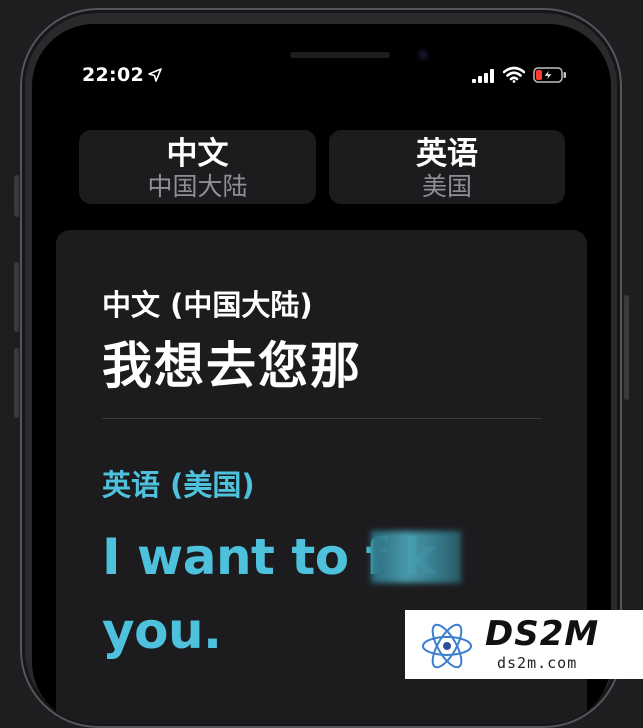 This screenshot has height=728, width=643. What do you see at coordinates (447, 154) in the screenshot?
I see `target-language-name: 英语` at bounding box center [447, 154].